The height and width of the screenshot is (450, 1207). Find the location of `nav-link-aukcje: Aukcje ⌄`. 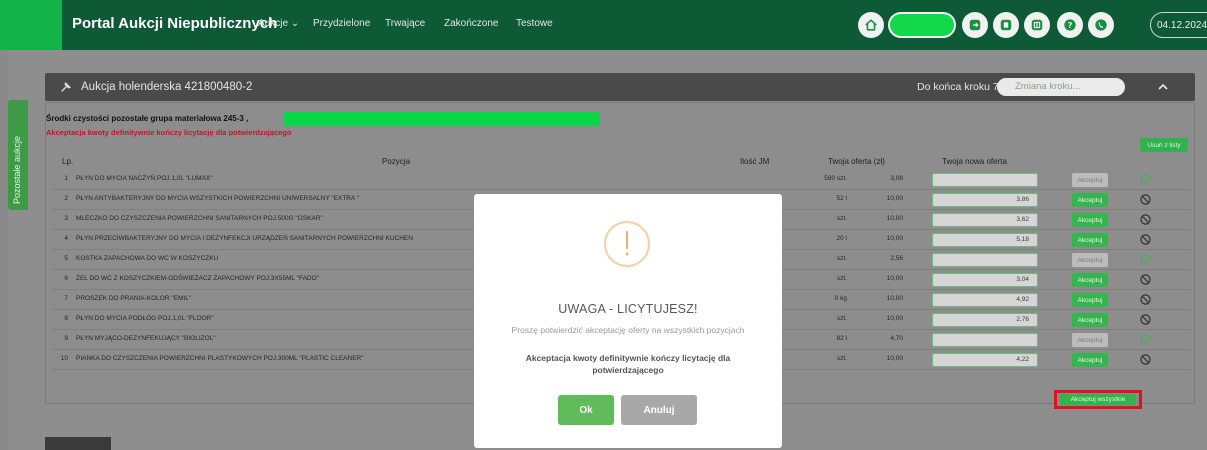

nav-link-aukcje: Aukcje ⌄ is located at coordinates (278, 23).